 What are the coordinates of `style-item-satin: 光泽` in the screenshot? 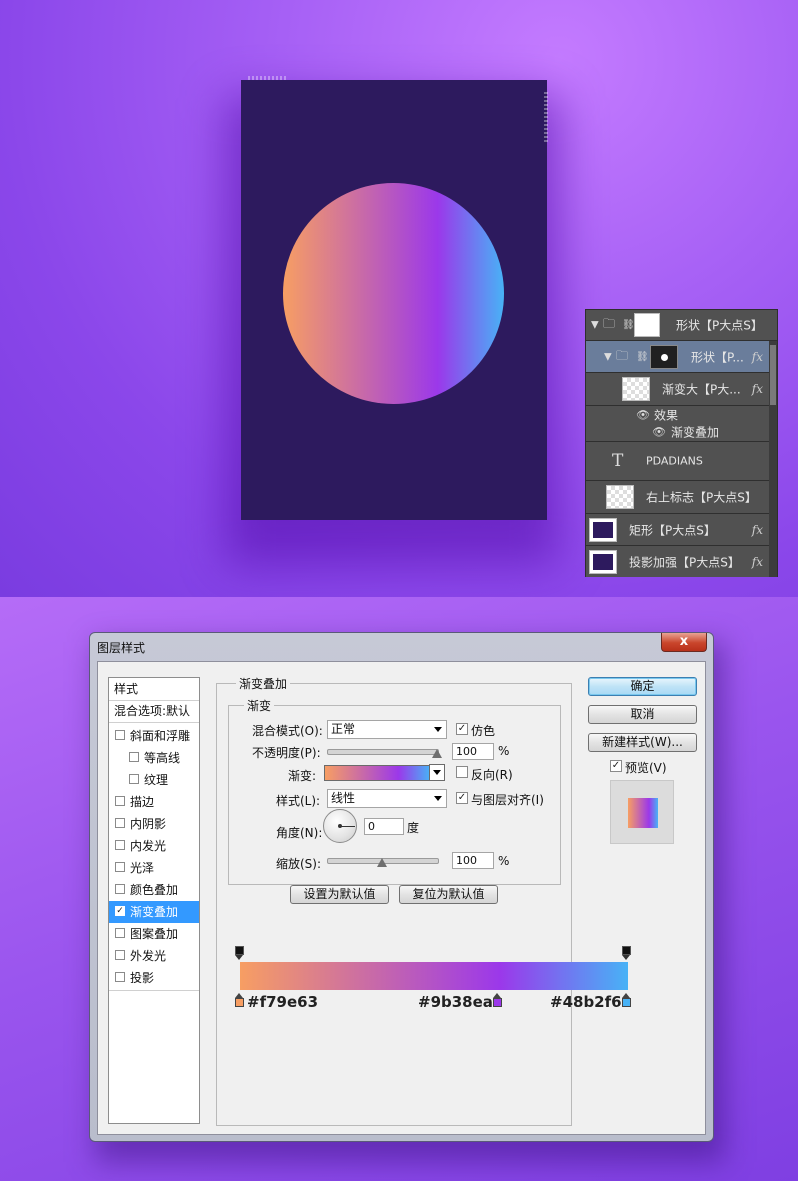 It's located at (154, 868).